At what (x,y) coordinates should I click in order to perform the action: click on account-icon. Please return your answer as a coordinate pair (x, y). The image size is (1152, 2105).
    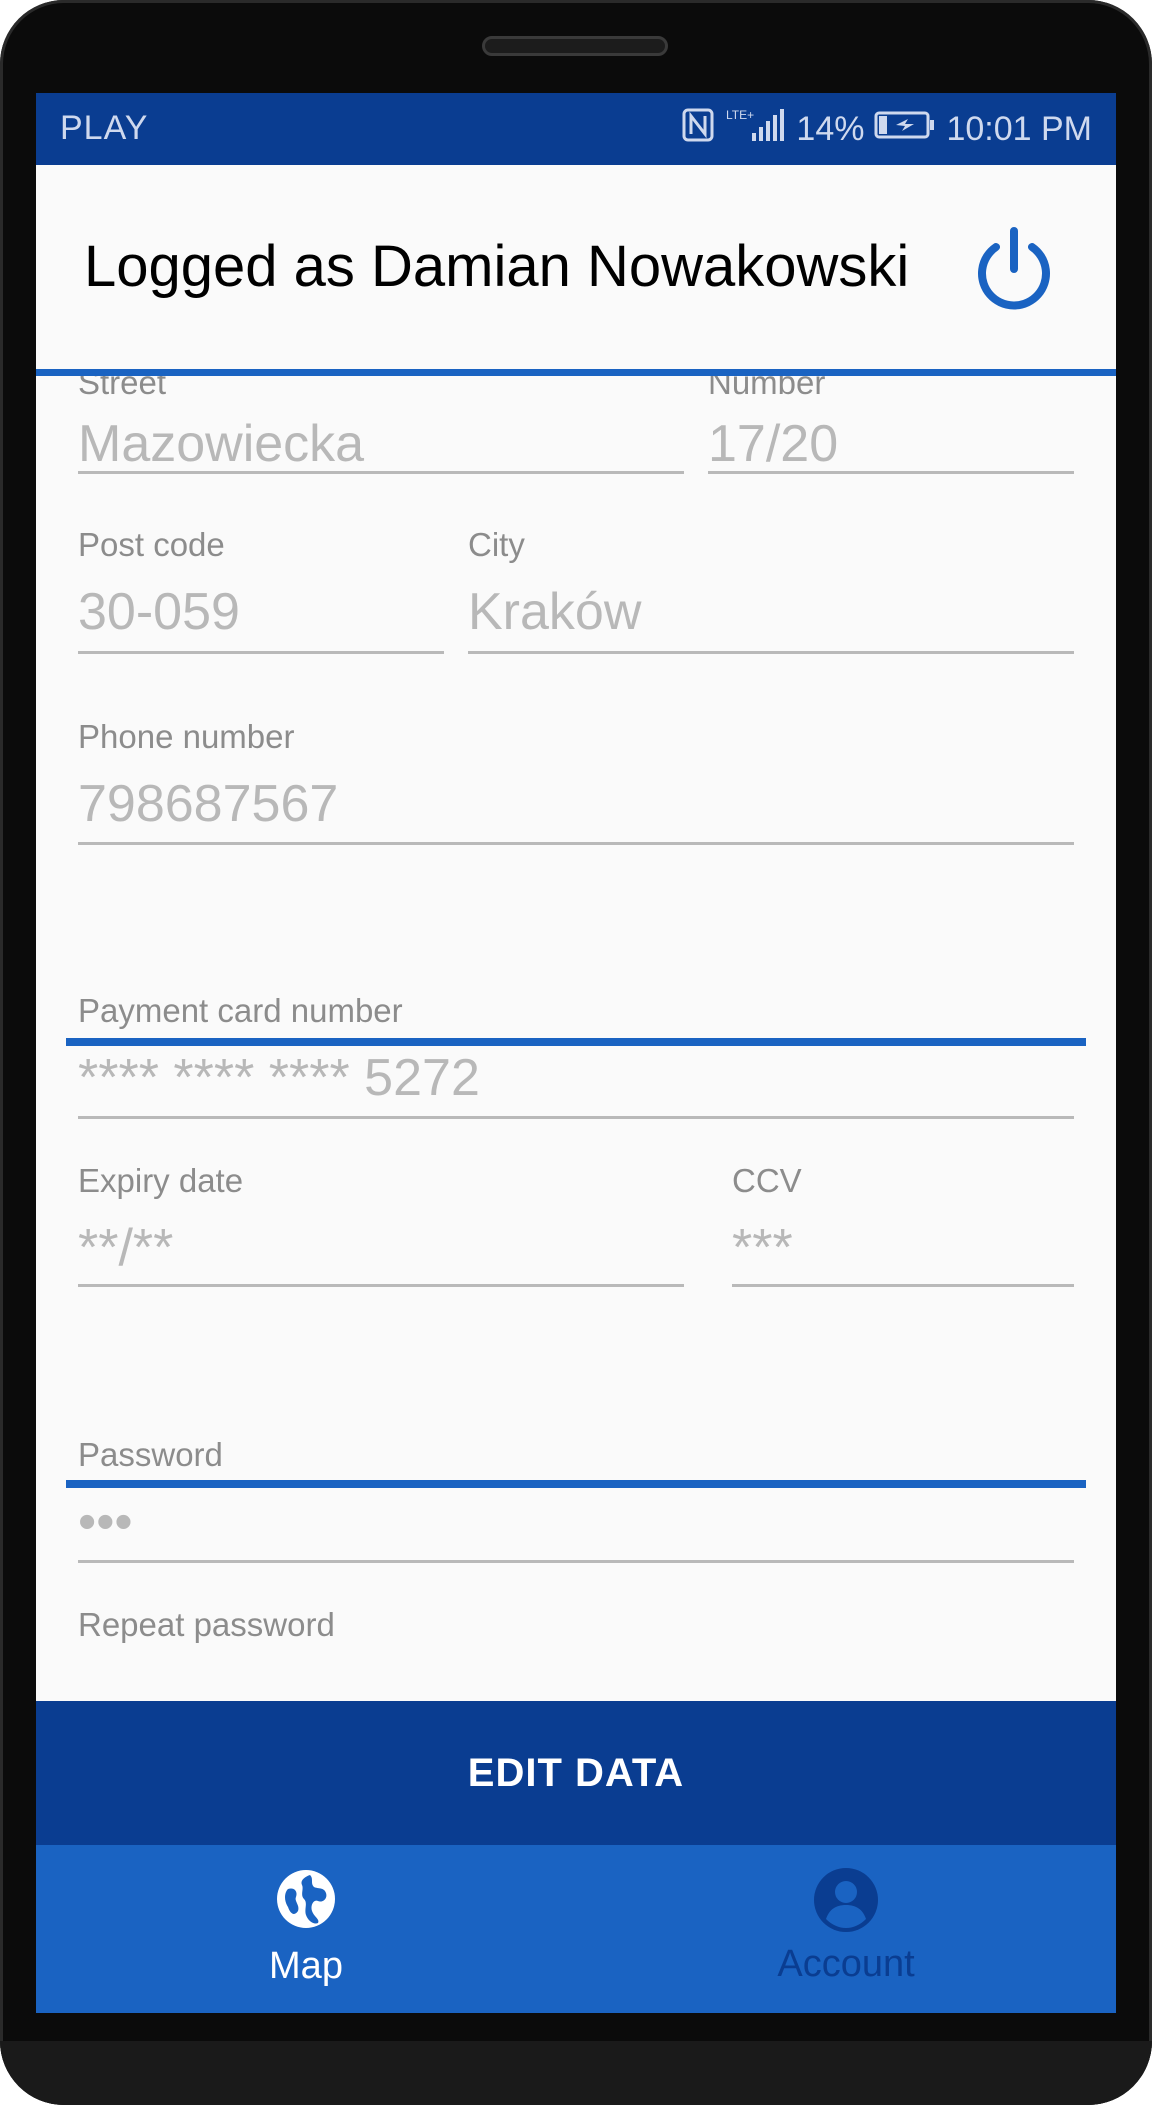
    Looking at the image, I should click on (846, 1900).